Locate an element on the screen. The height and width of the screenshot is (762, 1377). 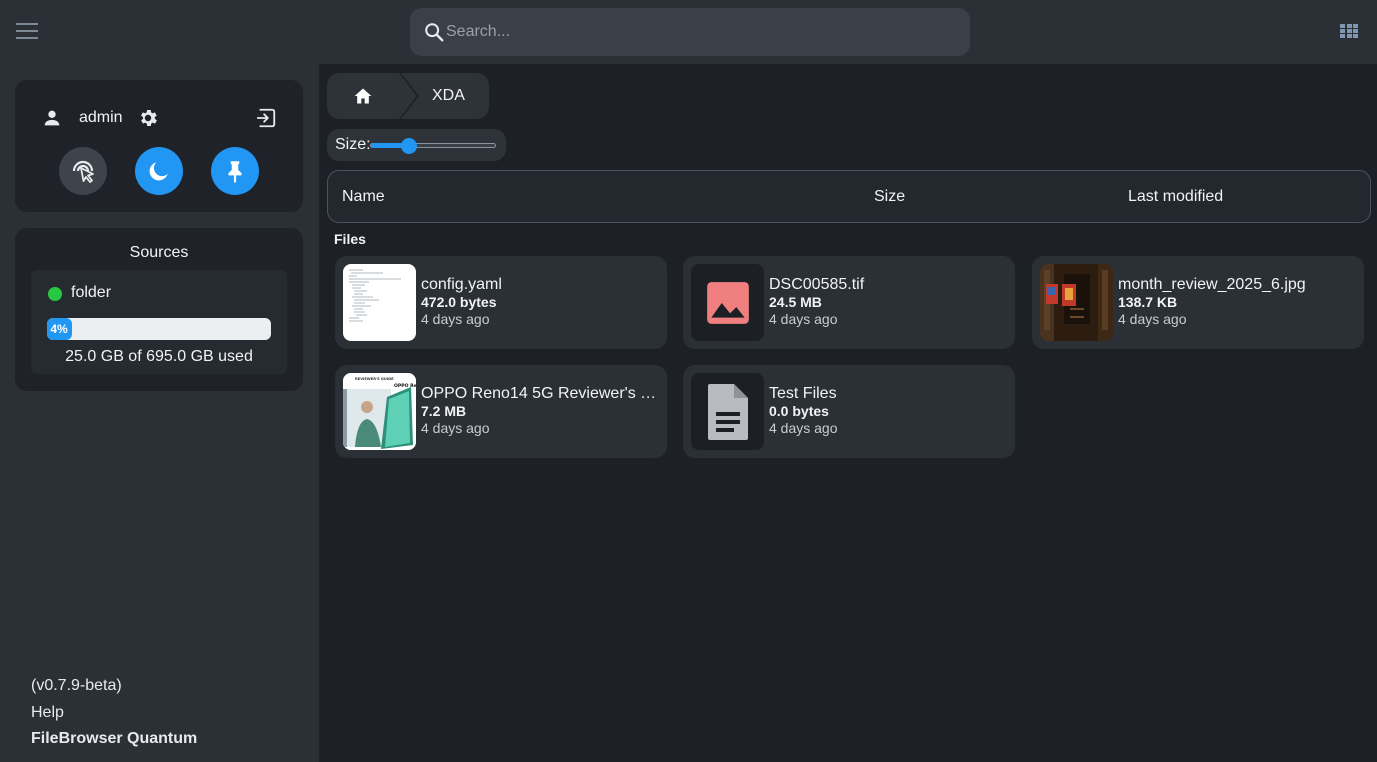
usage-percent: 4% is located at coordinates (59, 329).